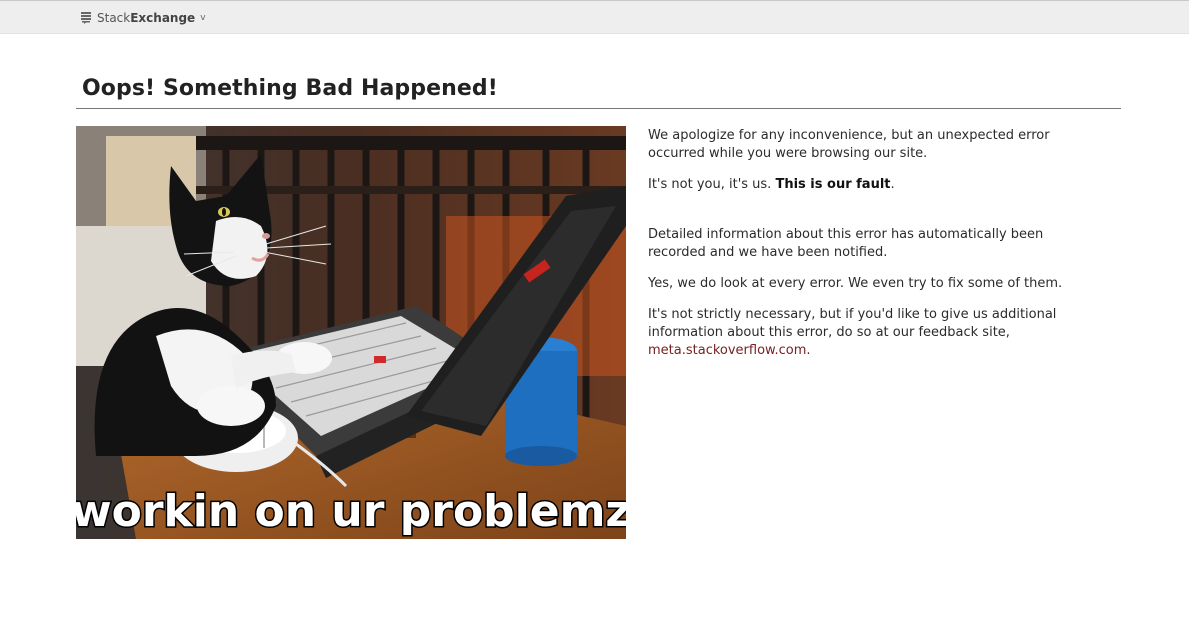  I want to click on top-bar: Stack Exchange v, so click(594, 17).